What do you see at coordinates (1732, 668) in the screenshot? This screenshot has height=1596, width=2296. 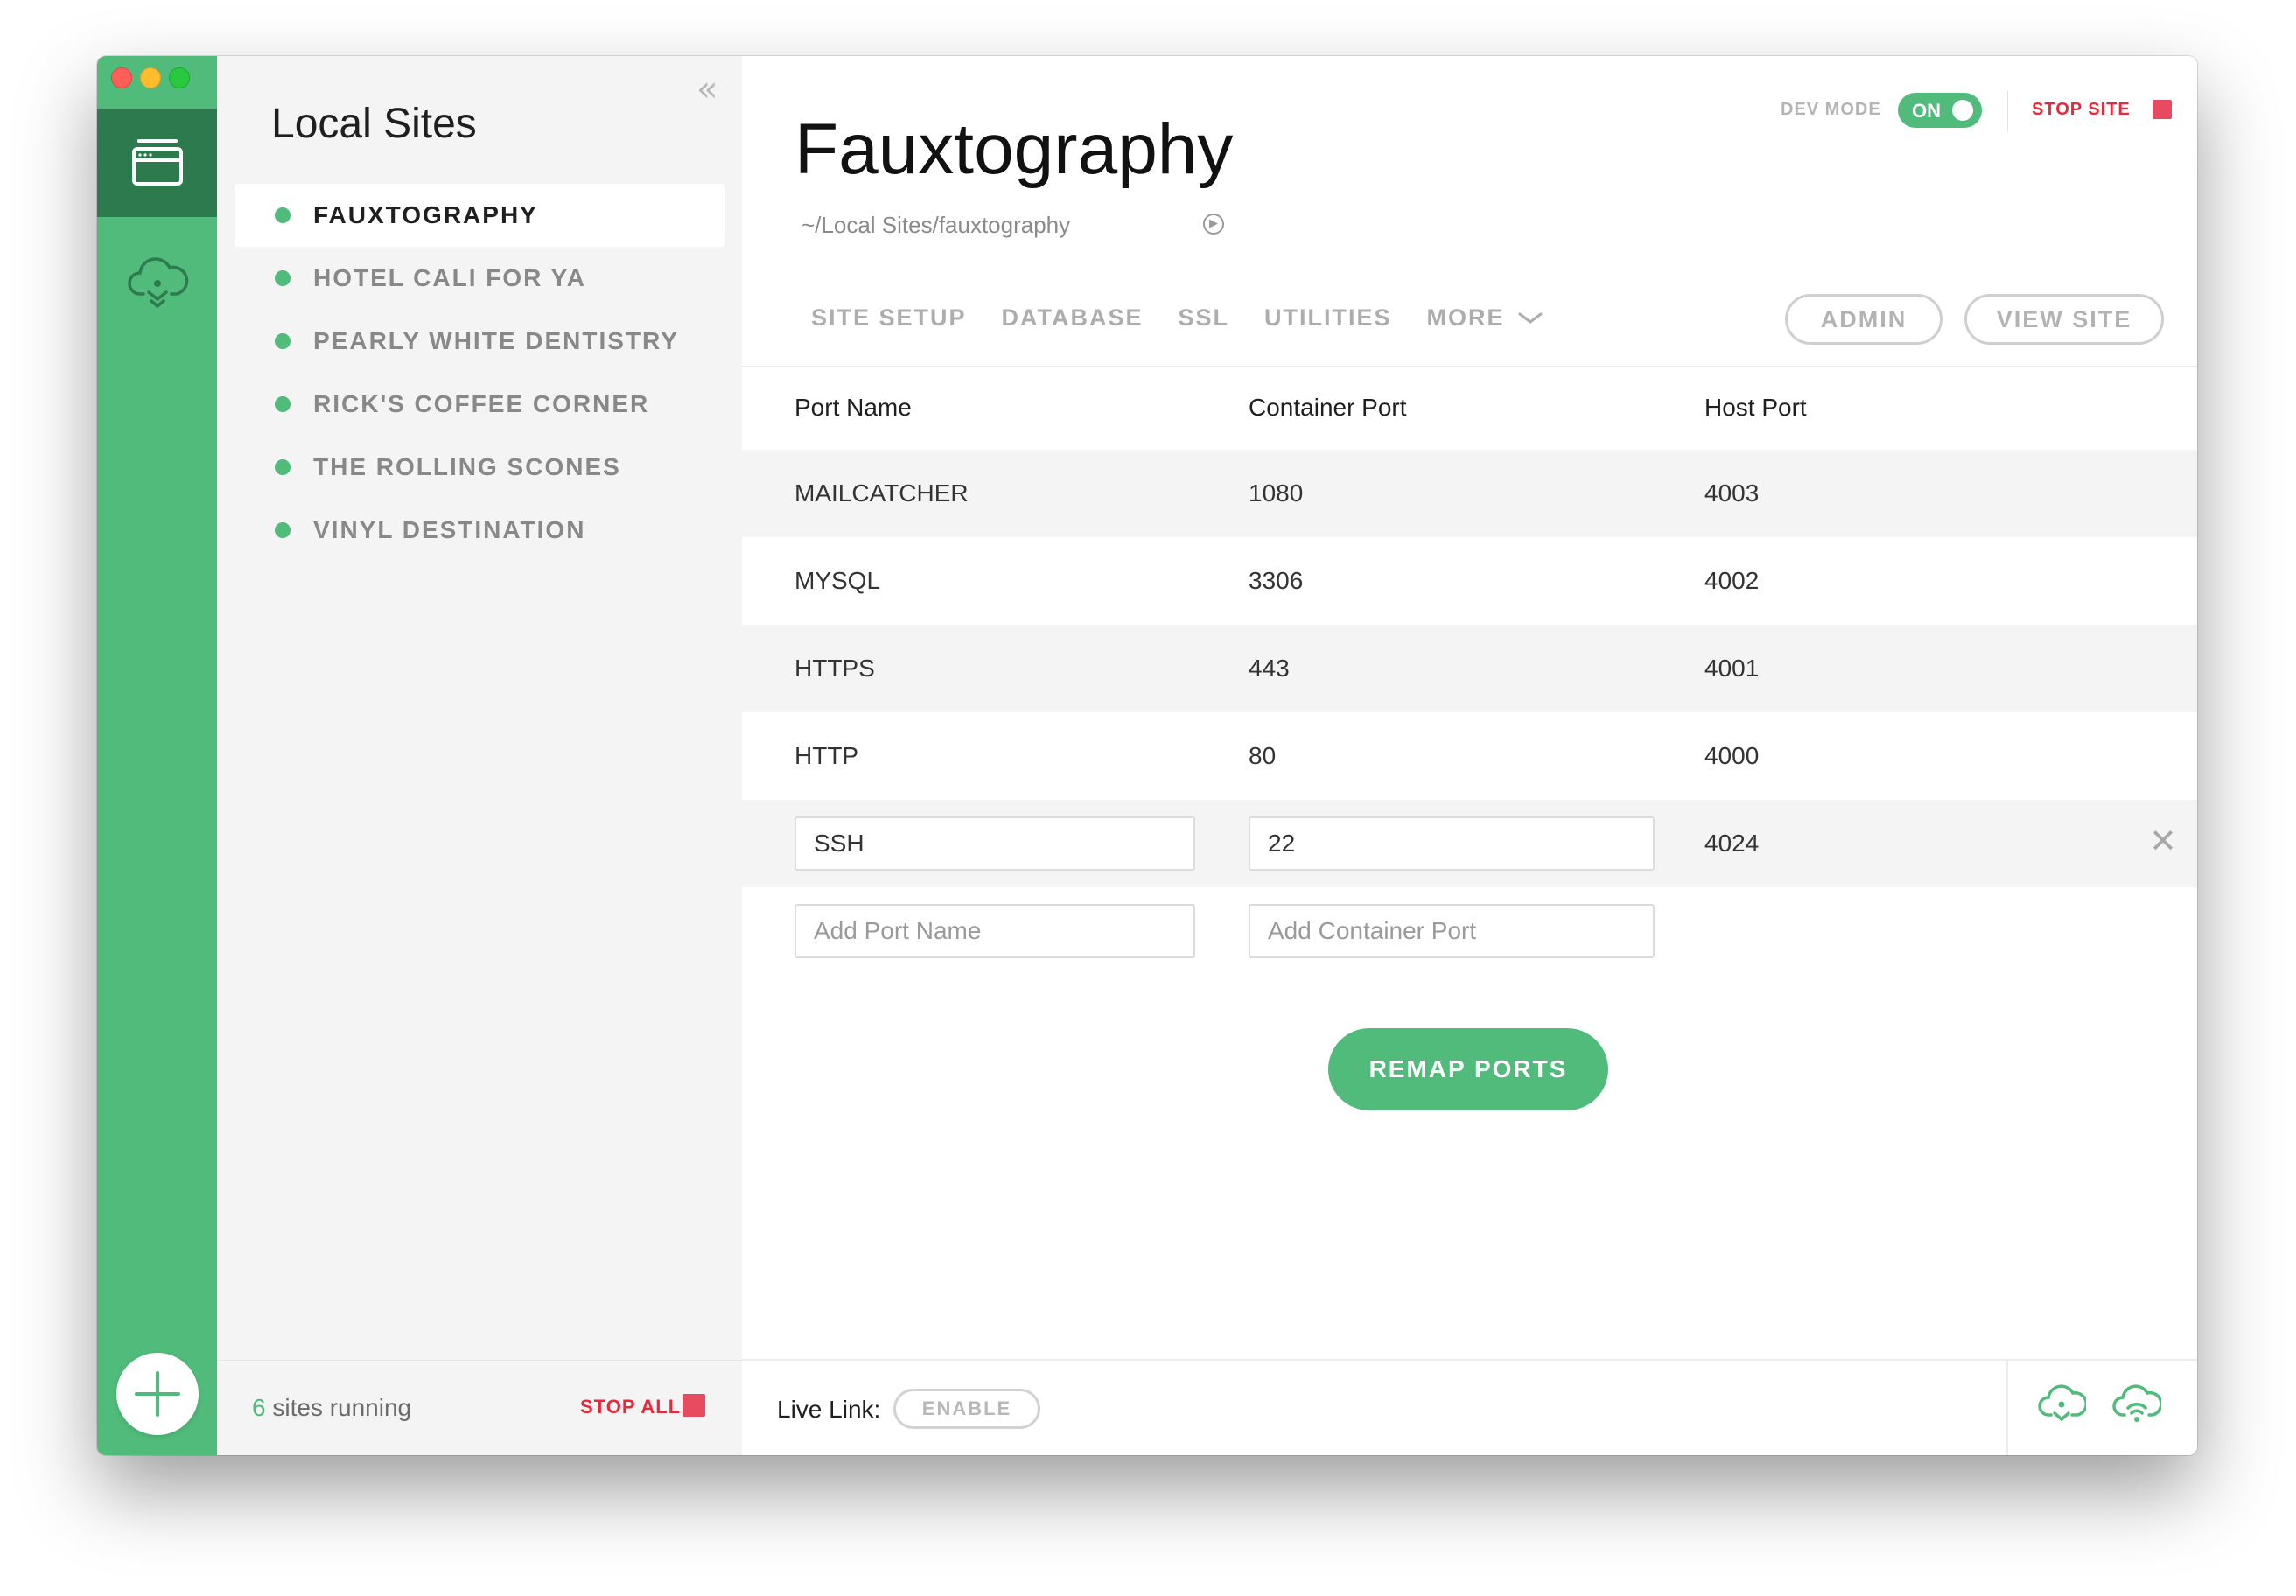 I see `host-port: 4001` at bounding box center [1732, 668].